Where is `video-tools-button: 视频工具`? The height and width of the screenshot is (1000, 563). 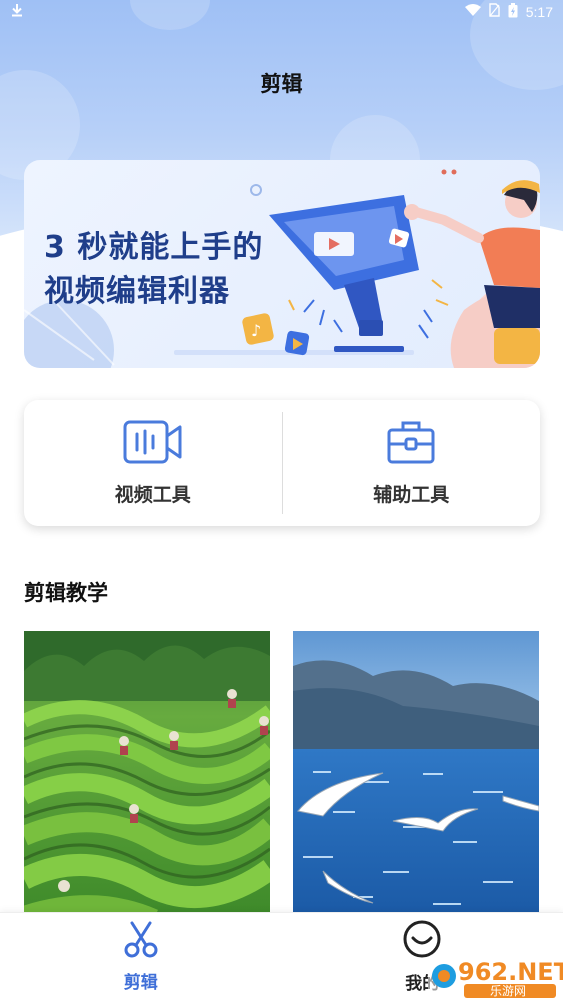
video-tools-button: 视频工具 is located at coordinates (153, 463).